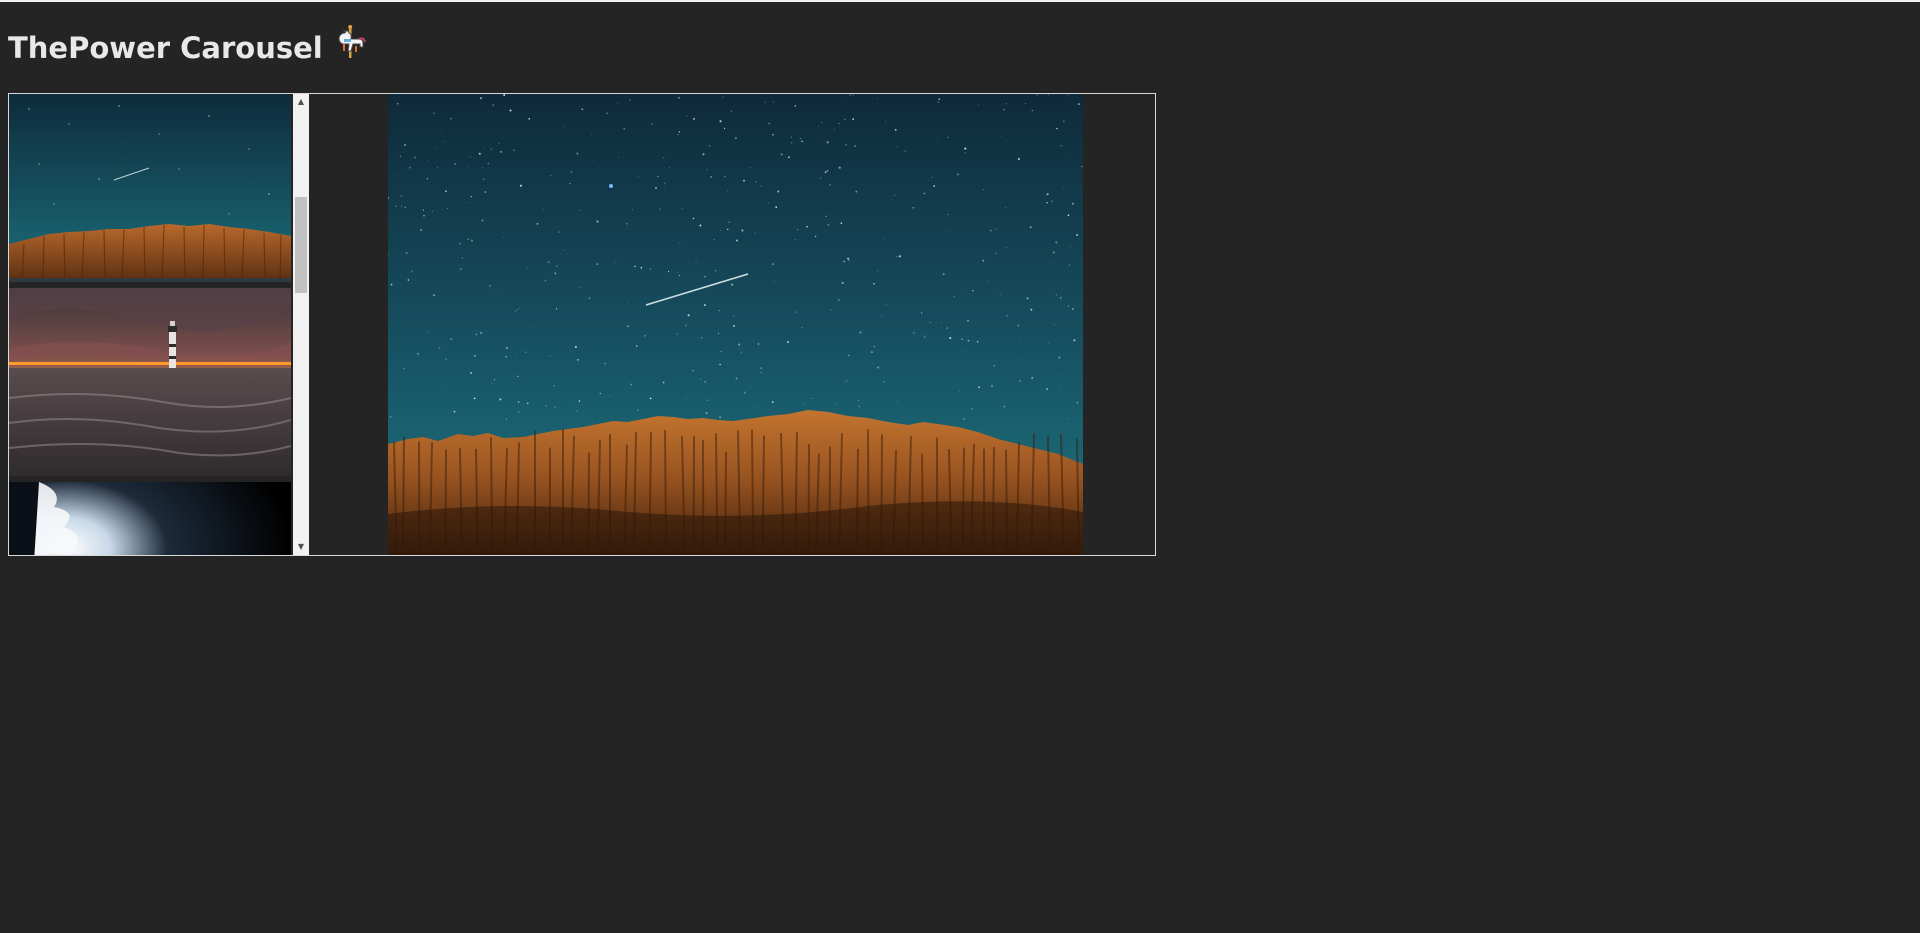  I want to click on top-border, so click(960, 1).